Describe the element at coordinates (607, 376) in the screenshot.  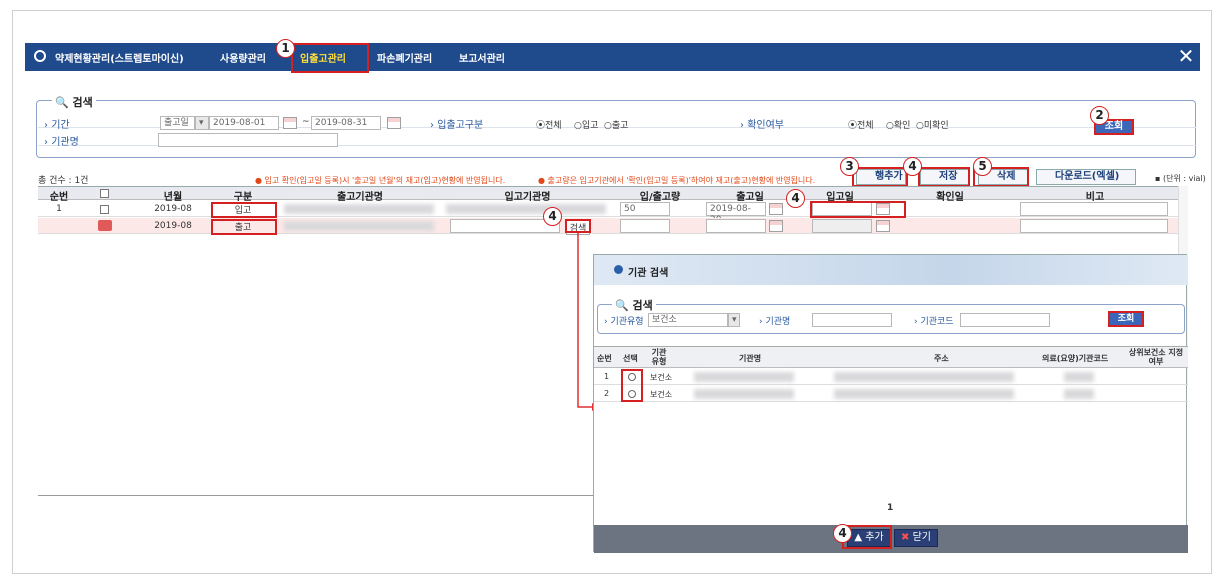
I see `prow-no: 1` at that location.